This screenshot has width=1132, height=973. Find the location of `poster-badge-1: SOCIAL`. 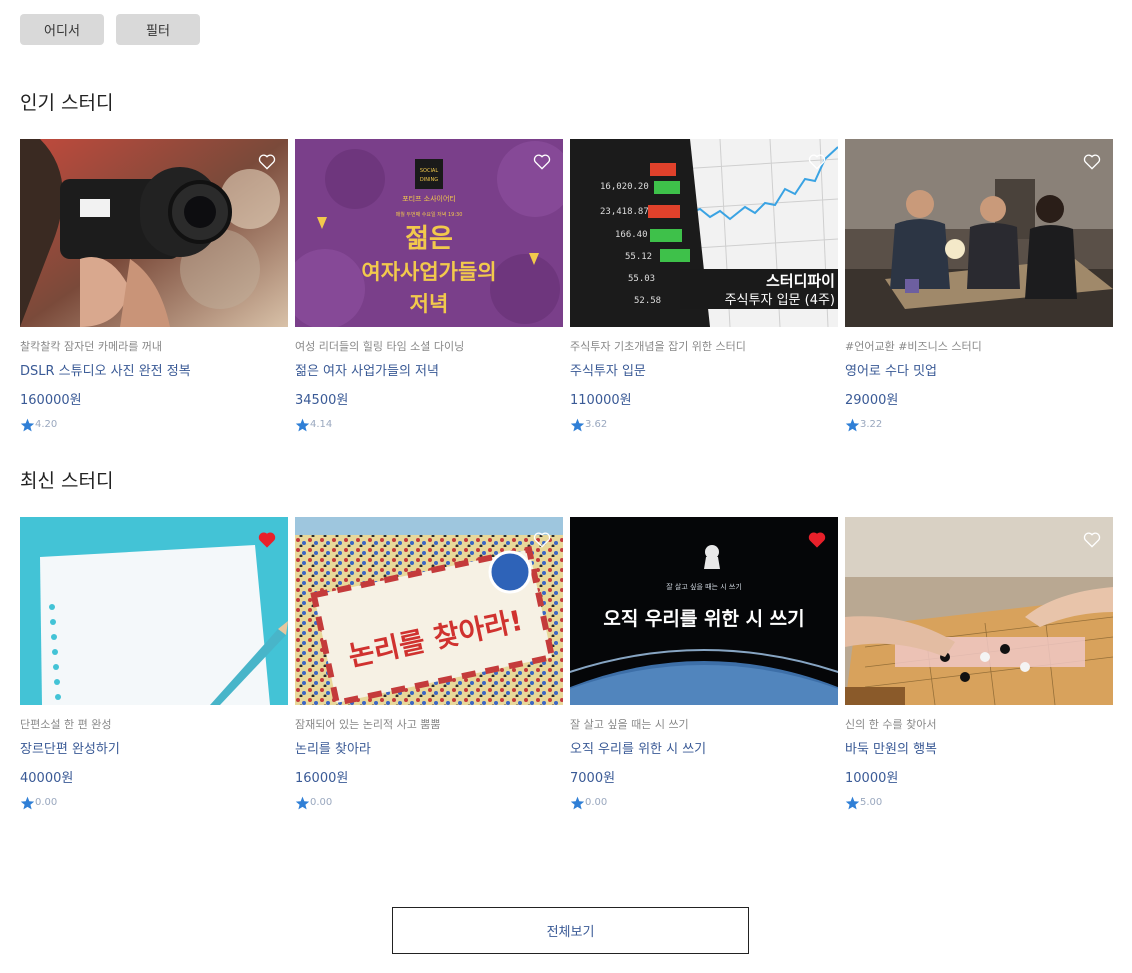

poster-badge-1: SOCIAL is located at coordinates (429, 171).